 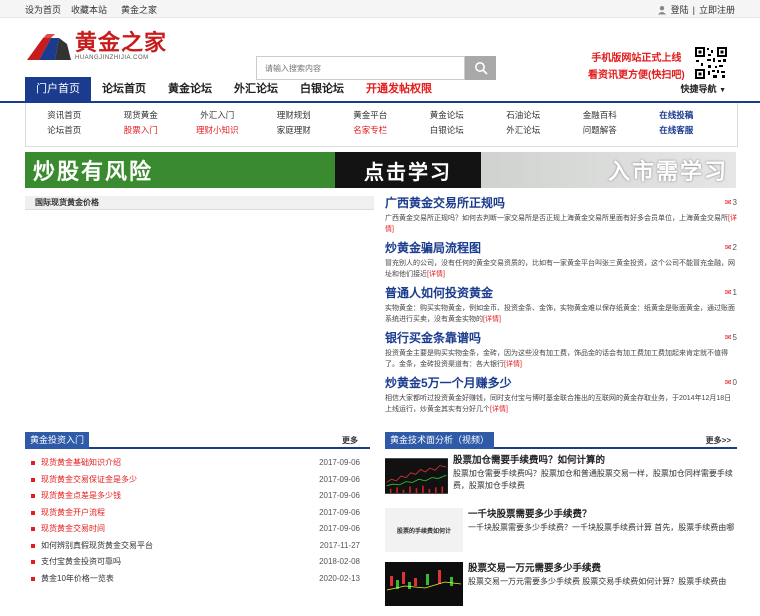 What do you see at coordinates (528, 460) in the screenshot?
I see `video-title: 股票加仓需要手续费吗？如何计算的` at bounding box center [528, 460].